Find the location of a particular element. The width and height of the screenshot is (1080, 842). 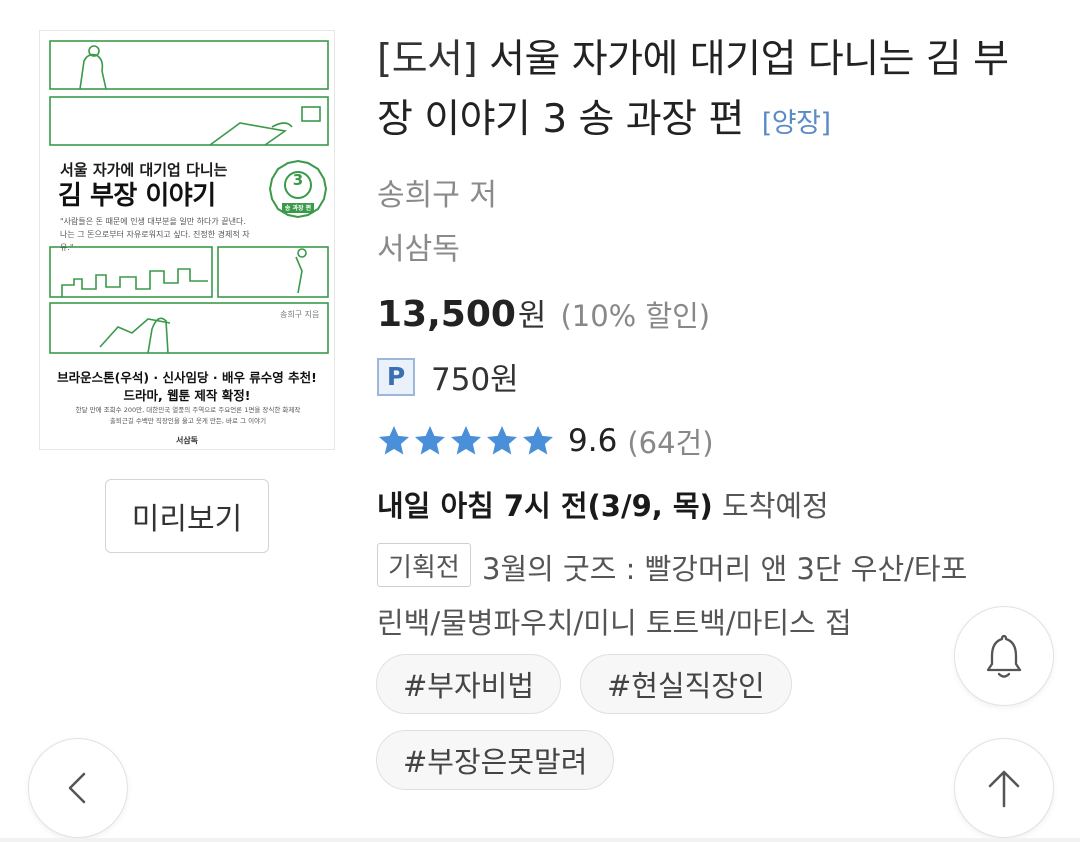

scroll-top-button is located at coordinates (1004, 788).